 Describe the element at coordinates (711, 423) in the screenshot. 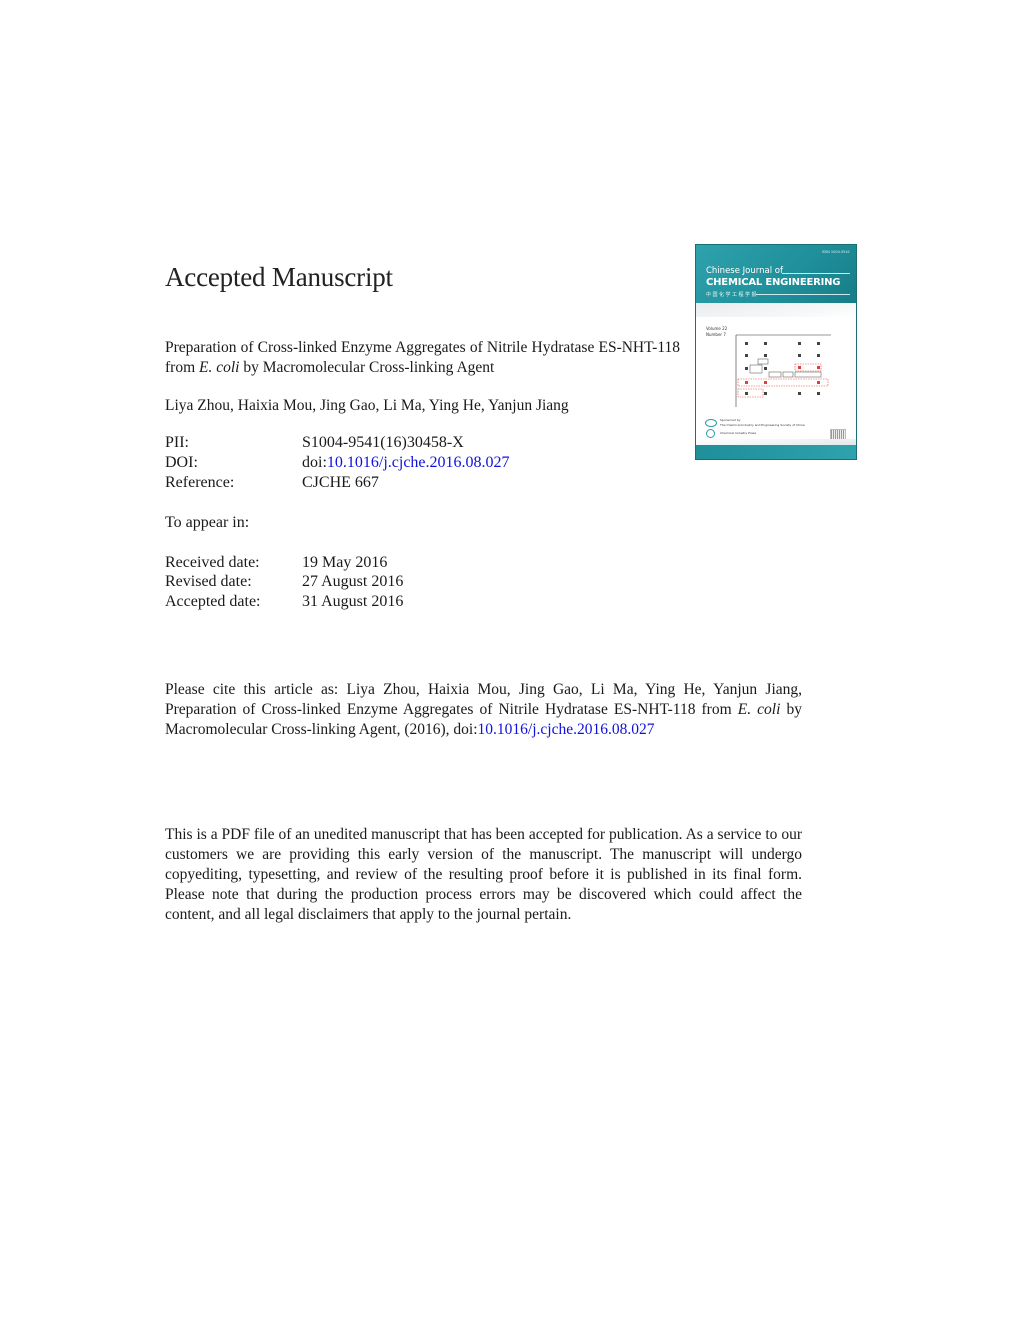

I see `cover-sponsor-logo-icon` at that location.